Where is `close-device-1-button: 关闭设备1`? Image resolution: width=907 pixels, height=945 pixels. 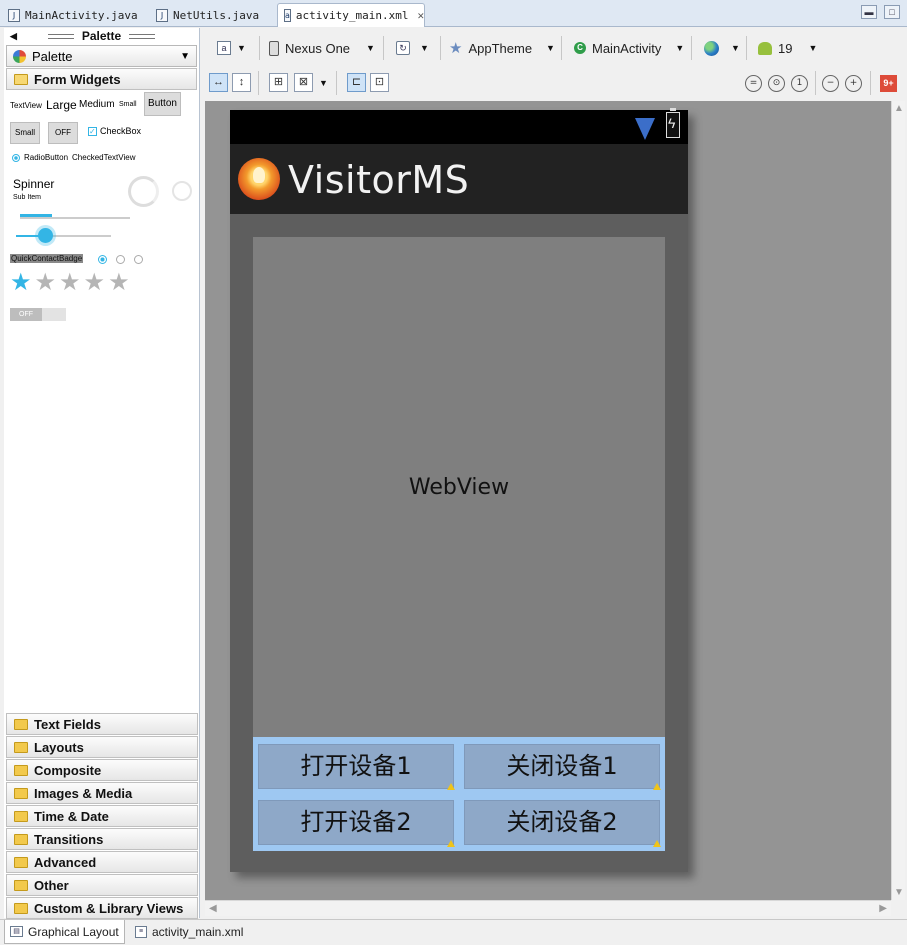
close-device-1-button: 关闭设备1 is located at coordinates (562, 766).